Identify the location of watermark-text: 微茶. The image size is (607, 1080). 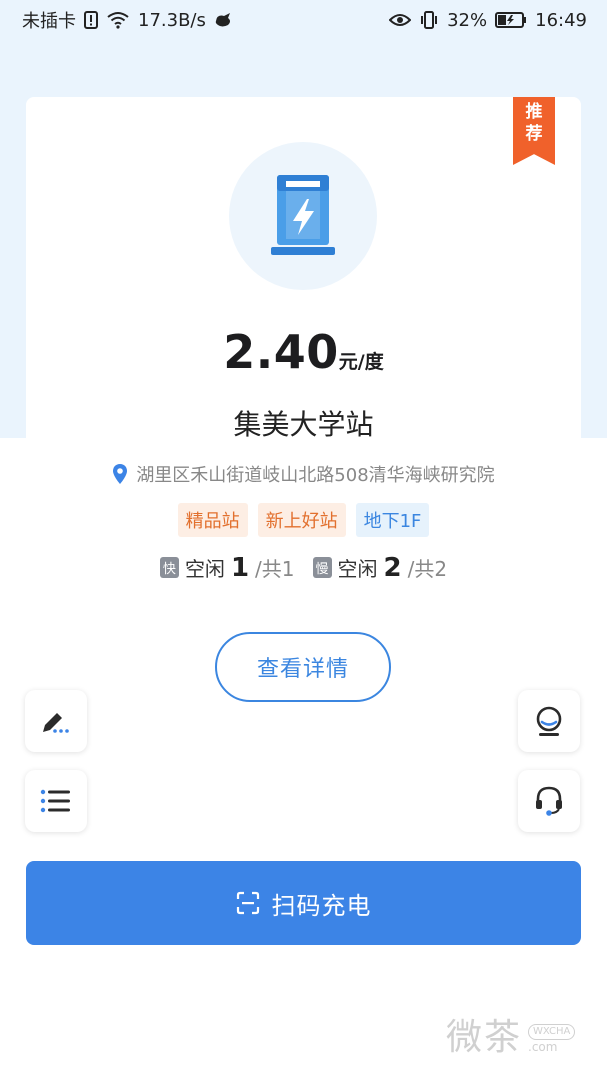
(484, 1037).